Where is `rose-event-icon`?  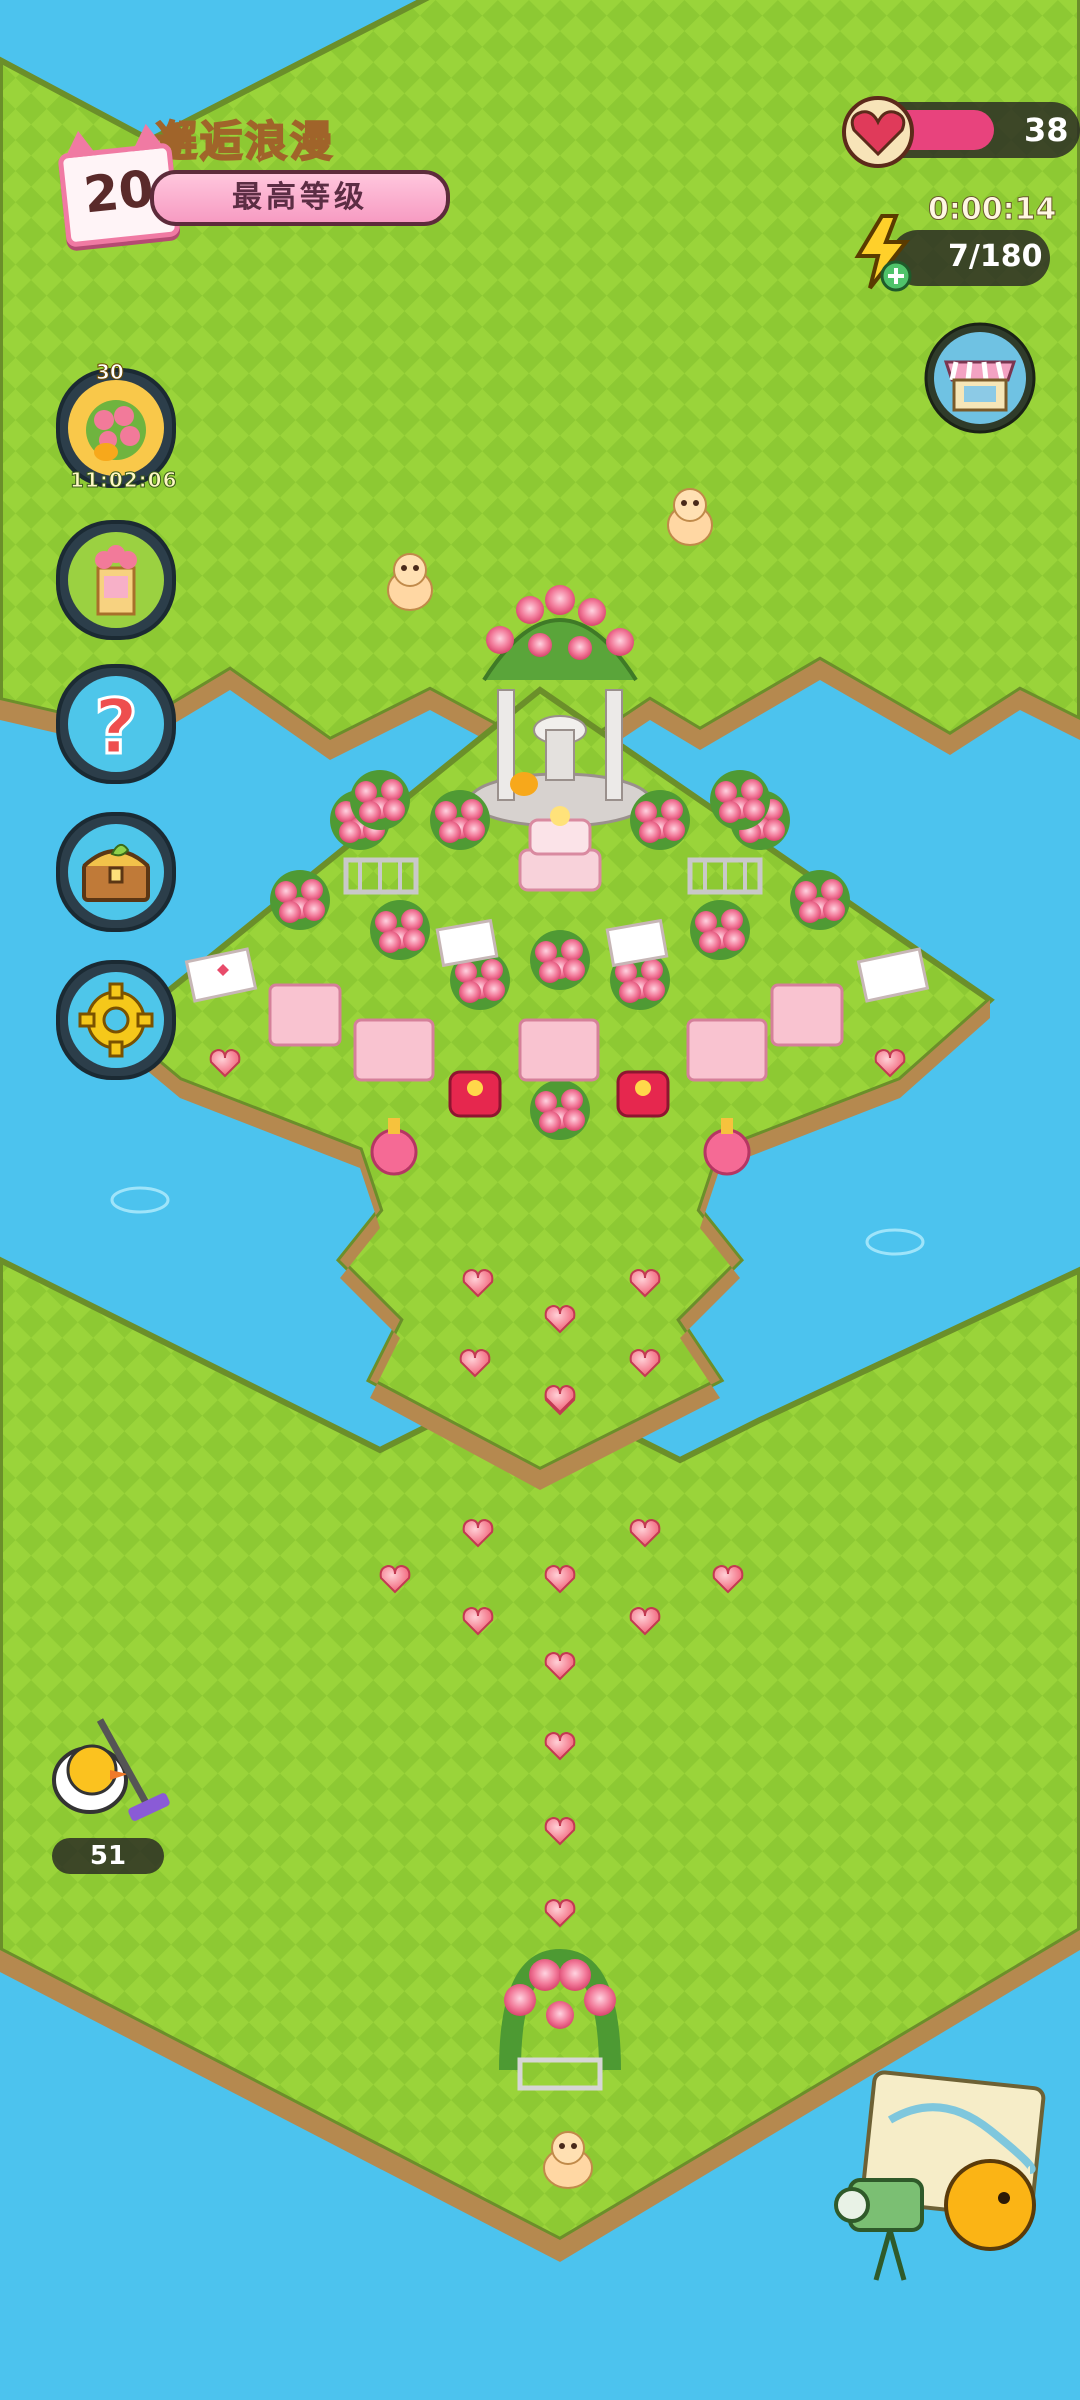 rose-event-icon is located at coordinates (116, 430).